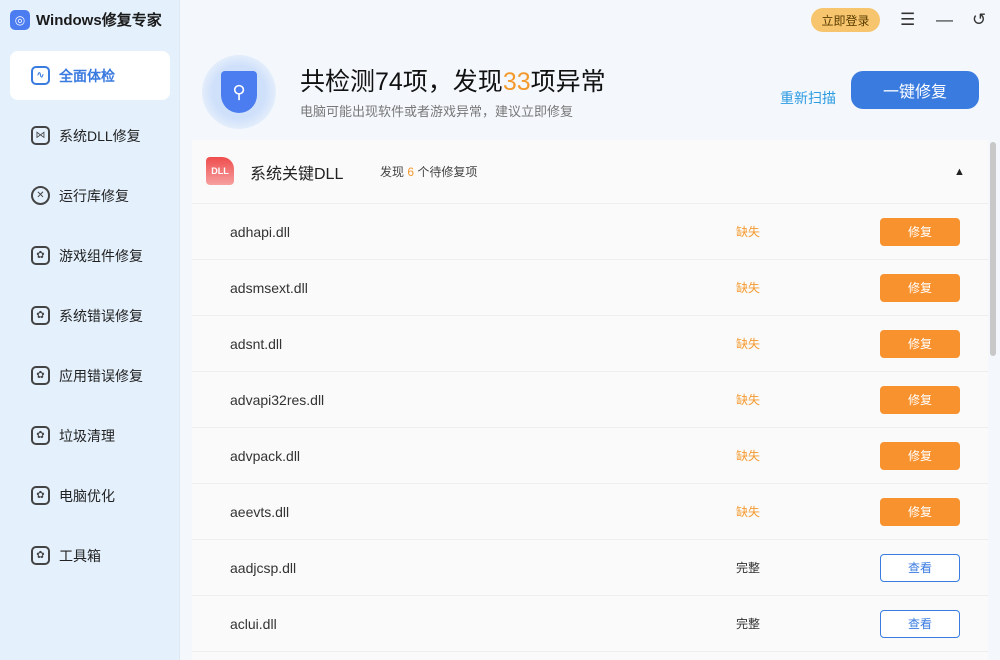 Image resolution: width=1000 pixels, height=660 pixels. What do you see at coordinates (516, 82) in the screenshot?
I see `anomaly-count: 33` at bounding box center [516, 82].